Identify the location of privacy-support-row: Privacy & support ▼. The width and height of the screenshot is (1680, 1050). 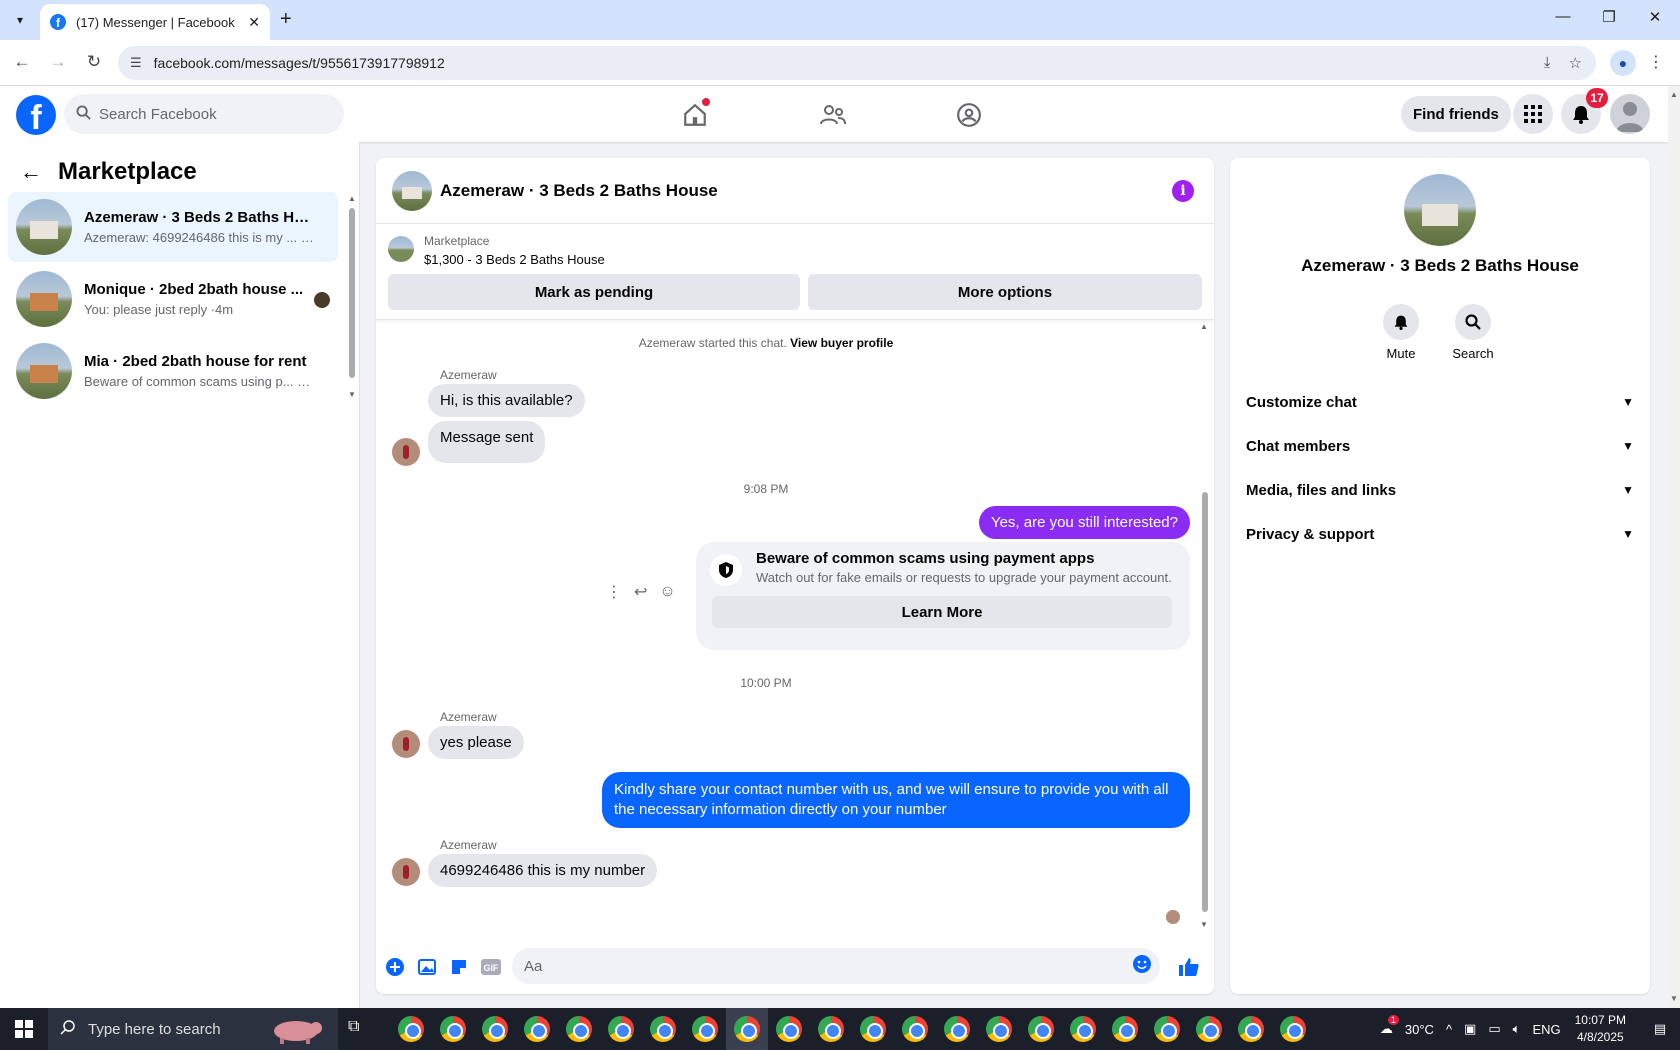
(1440, 534).